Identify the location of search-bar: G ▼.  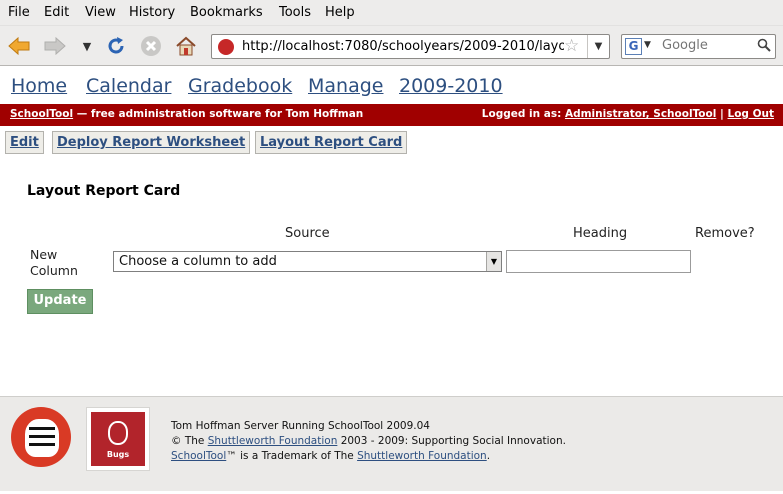
(698, 46).